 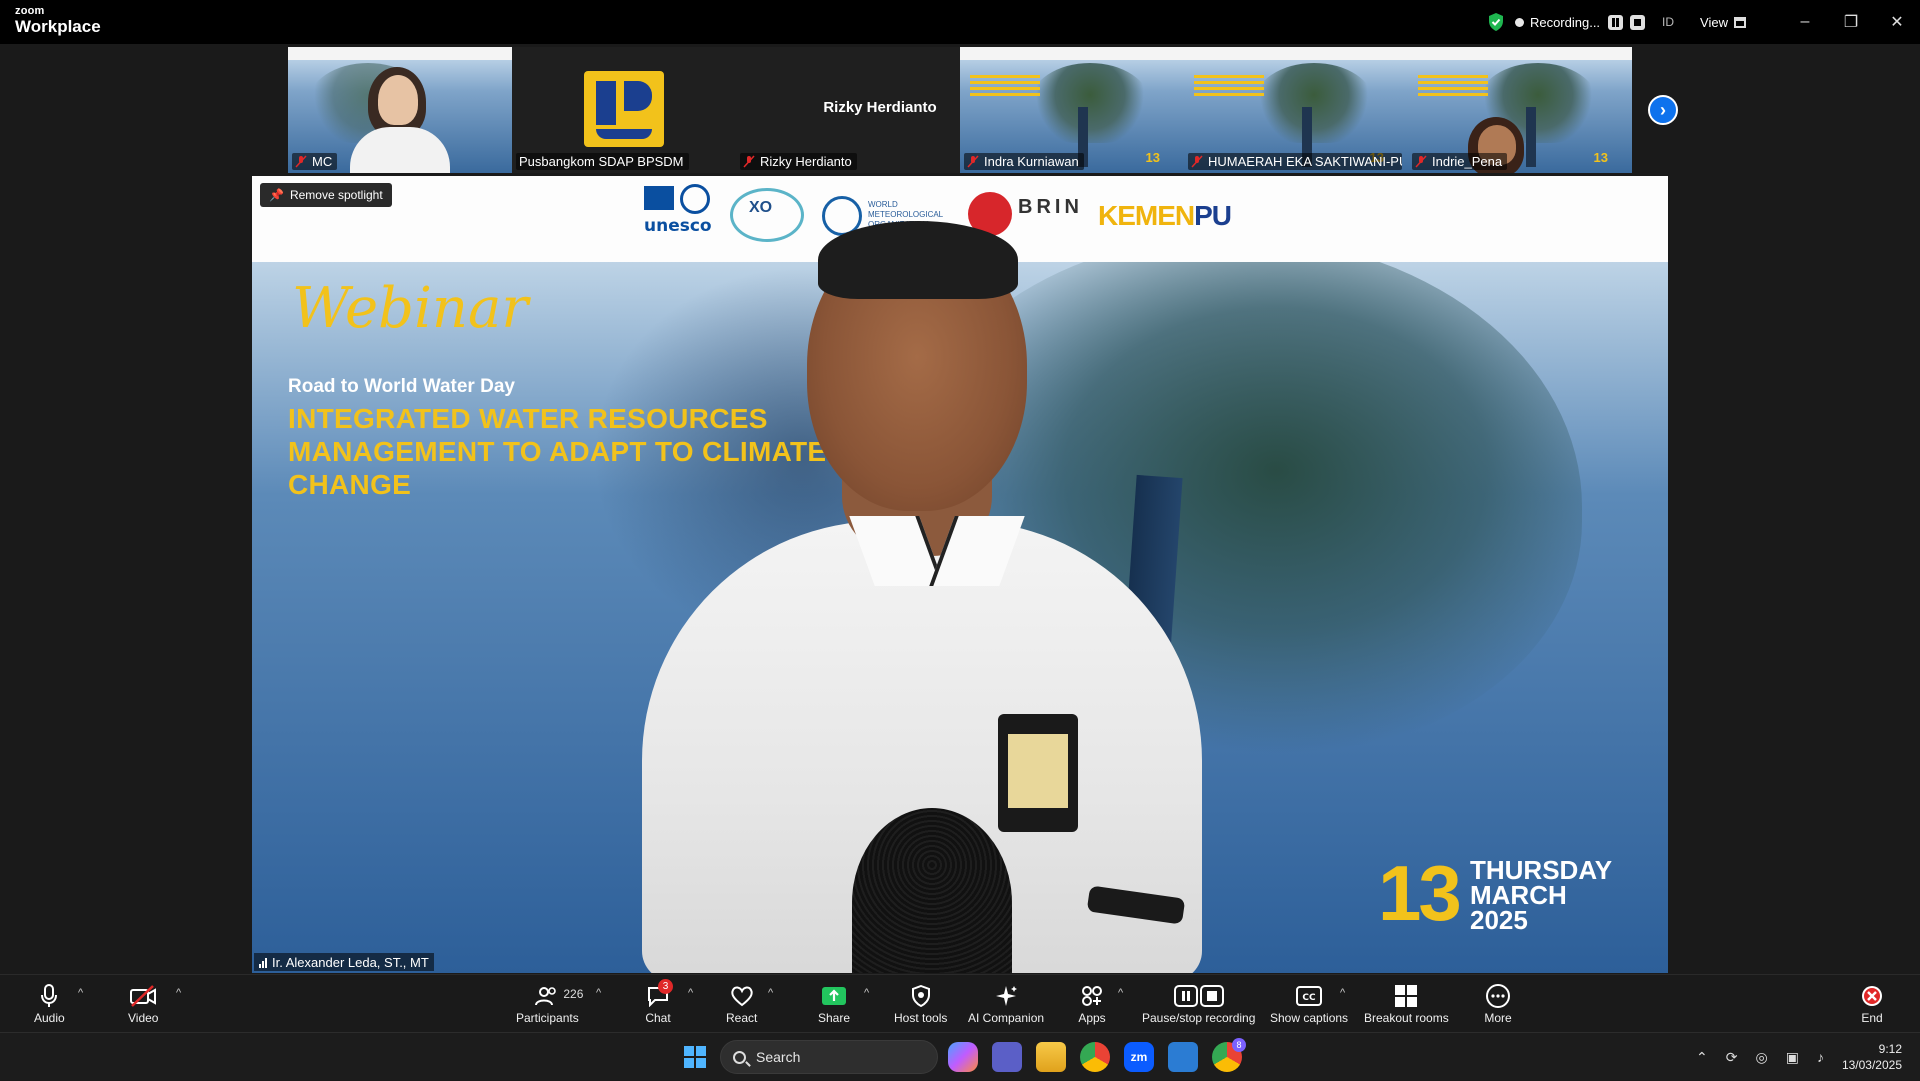 I want to click on copilot-icon, so click(x=963, y=1057).